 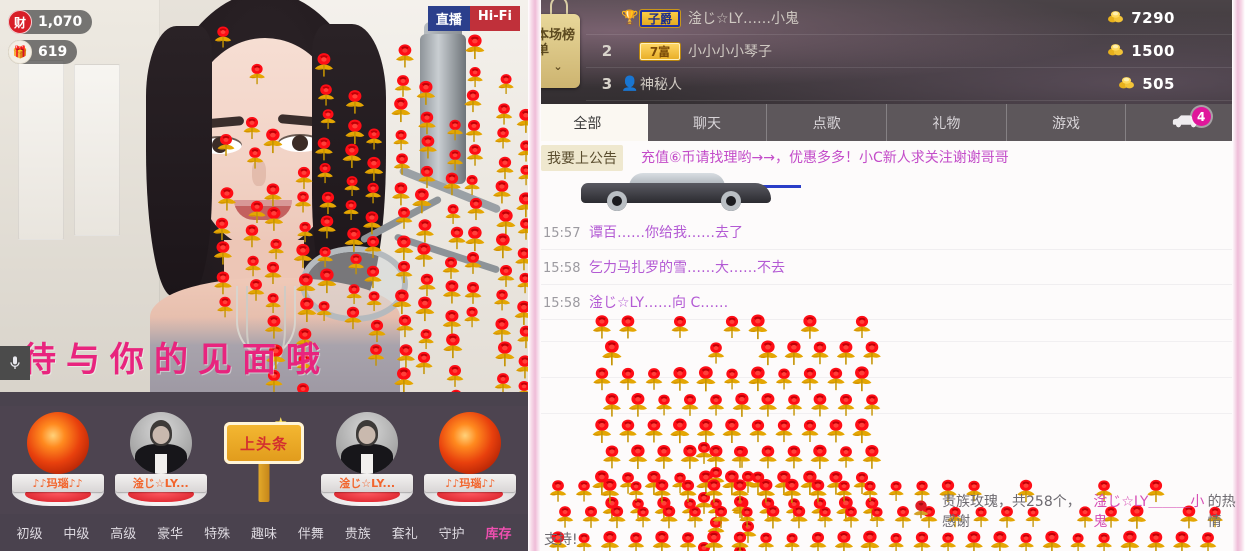 I want to click on gift-tab-6: 伴舞, so click(x=310, y=532).